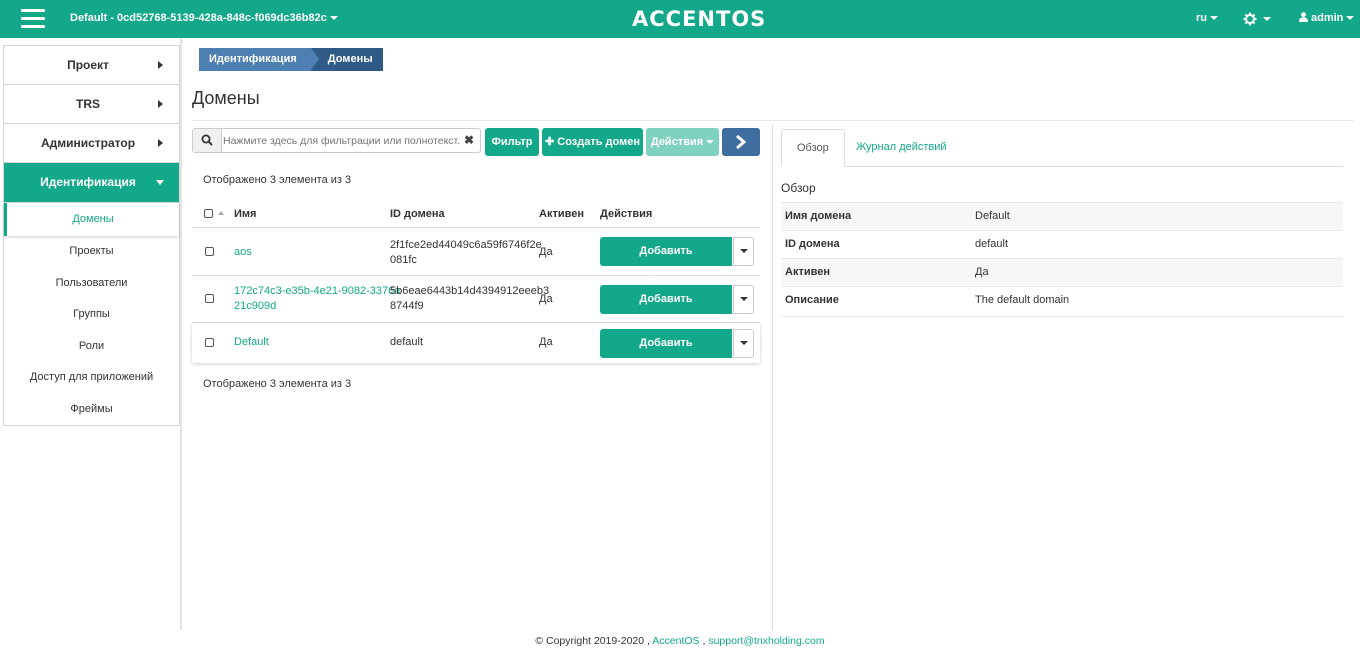 The image size is (1360, 652). Describe the element at coordinates (91, 219) in the screenshot. I see `sidebar-item-domains: Домены` at that location.